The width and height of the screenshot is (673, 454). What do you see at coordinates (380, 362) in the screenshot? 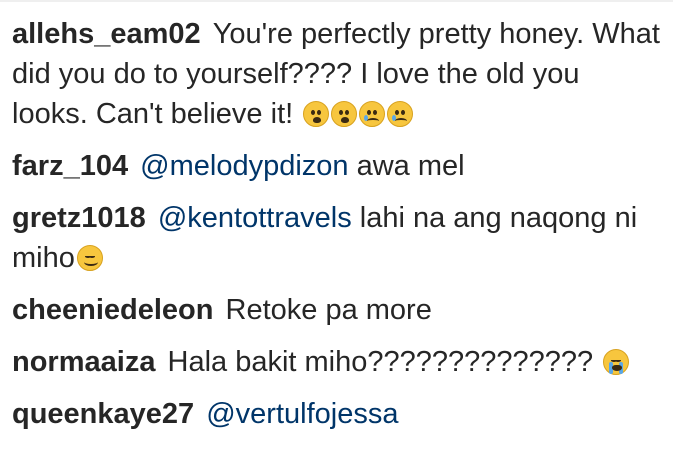
I see `comment-text: Hala bakit miho??????????????` at bounding box center [380, 362].